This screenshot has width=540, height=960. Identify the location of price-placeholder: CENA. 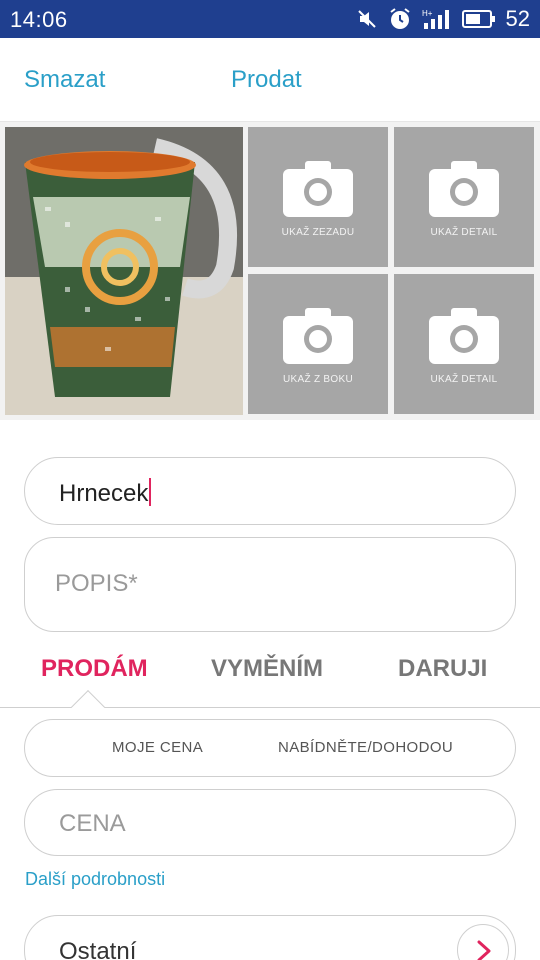
(92, 823).